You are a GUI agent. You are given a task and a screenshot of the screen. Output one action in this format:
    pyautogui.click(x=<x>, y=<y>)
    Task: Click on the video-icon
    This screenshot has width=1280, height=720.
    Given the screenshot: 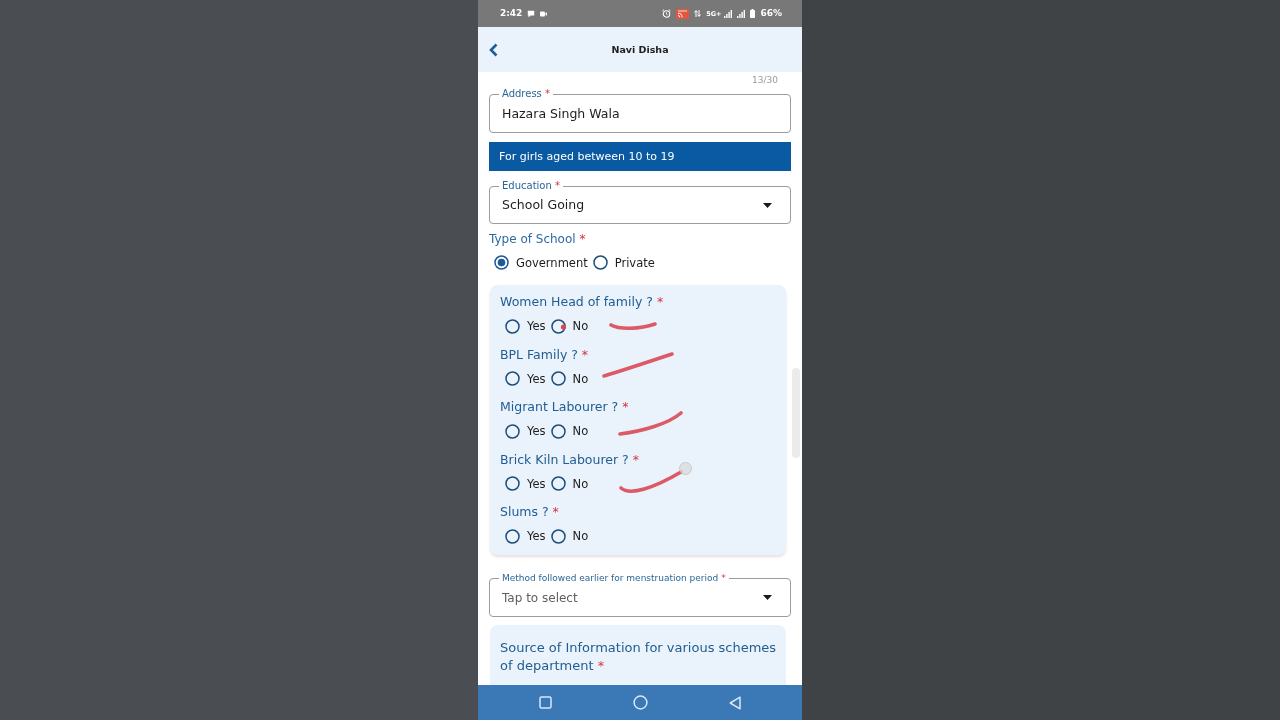 What is the action you would take?
    pyautogui.click(x=544, y=13)
    